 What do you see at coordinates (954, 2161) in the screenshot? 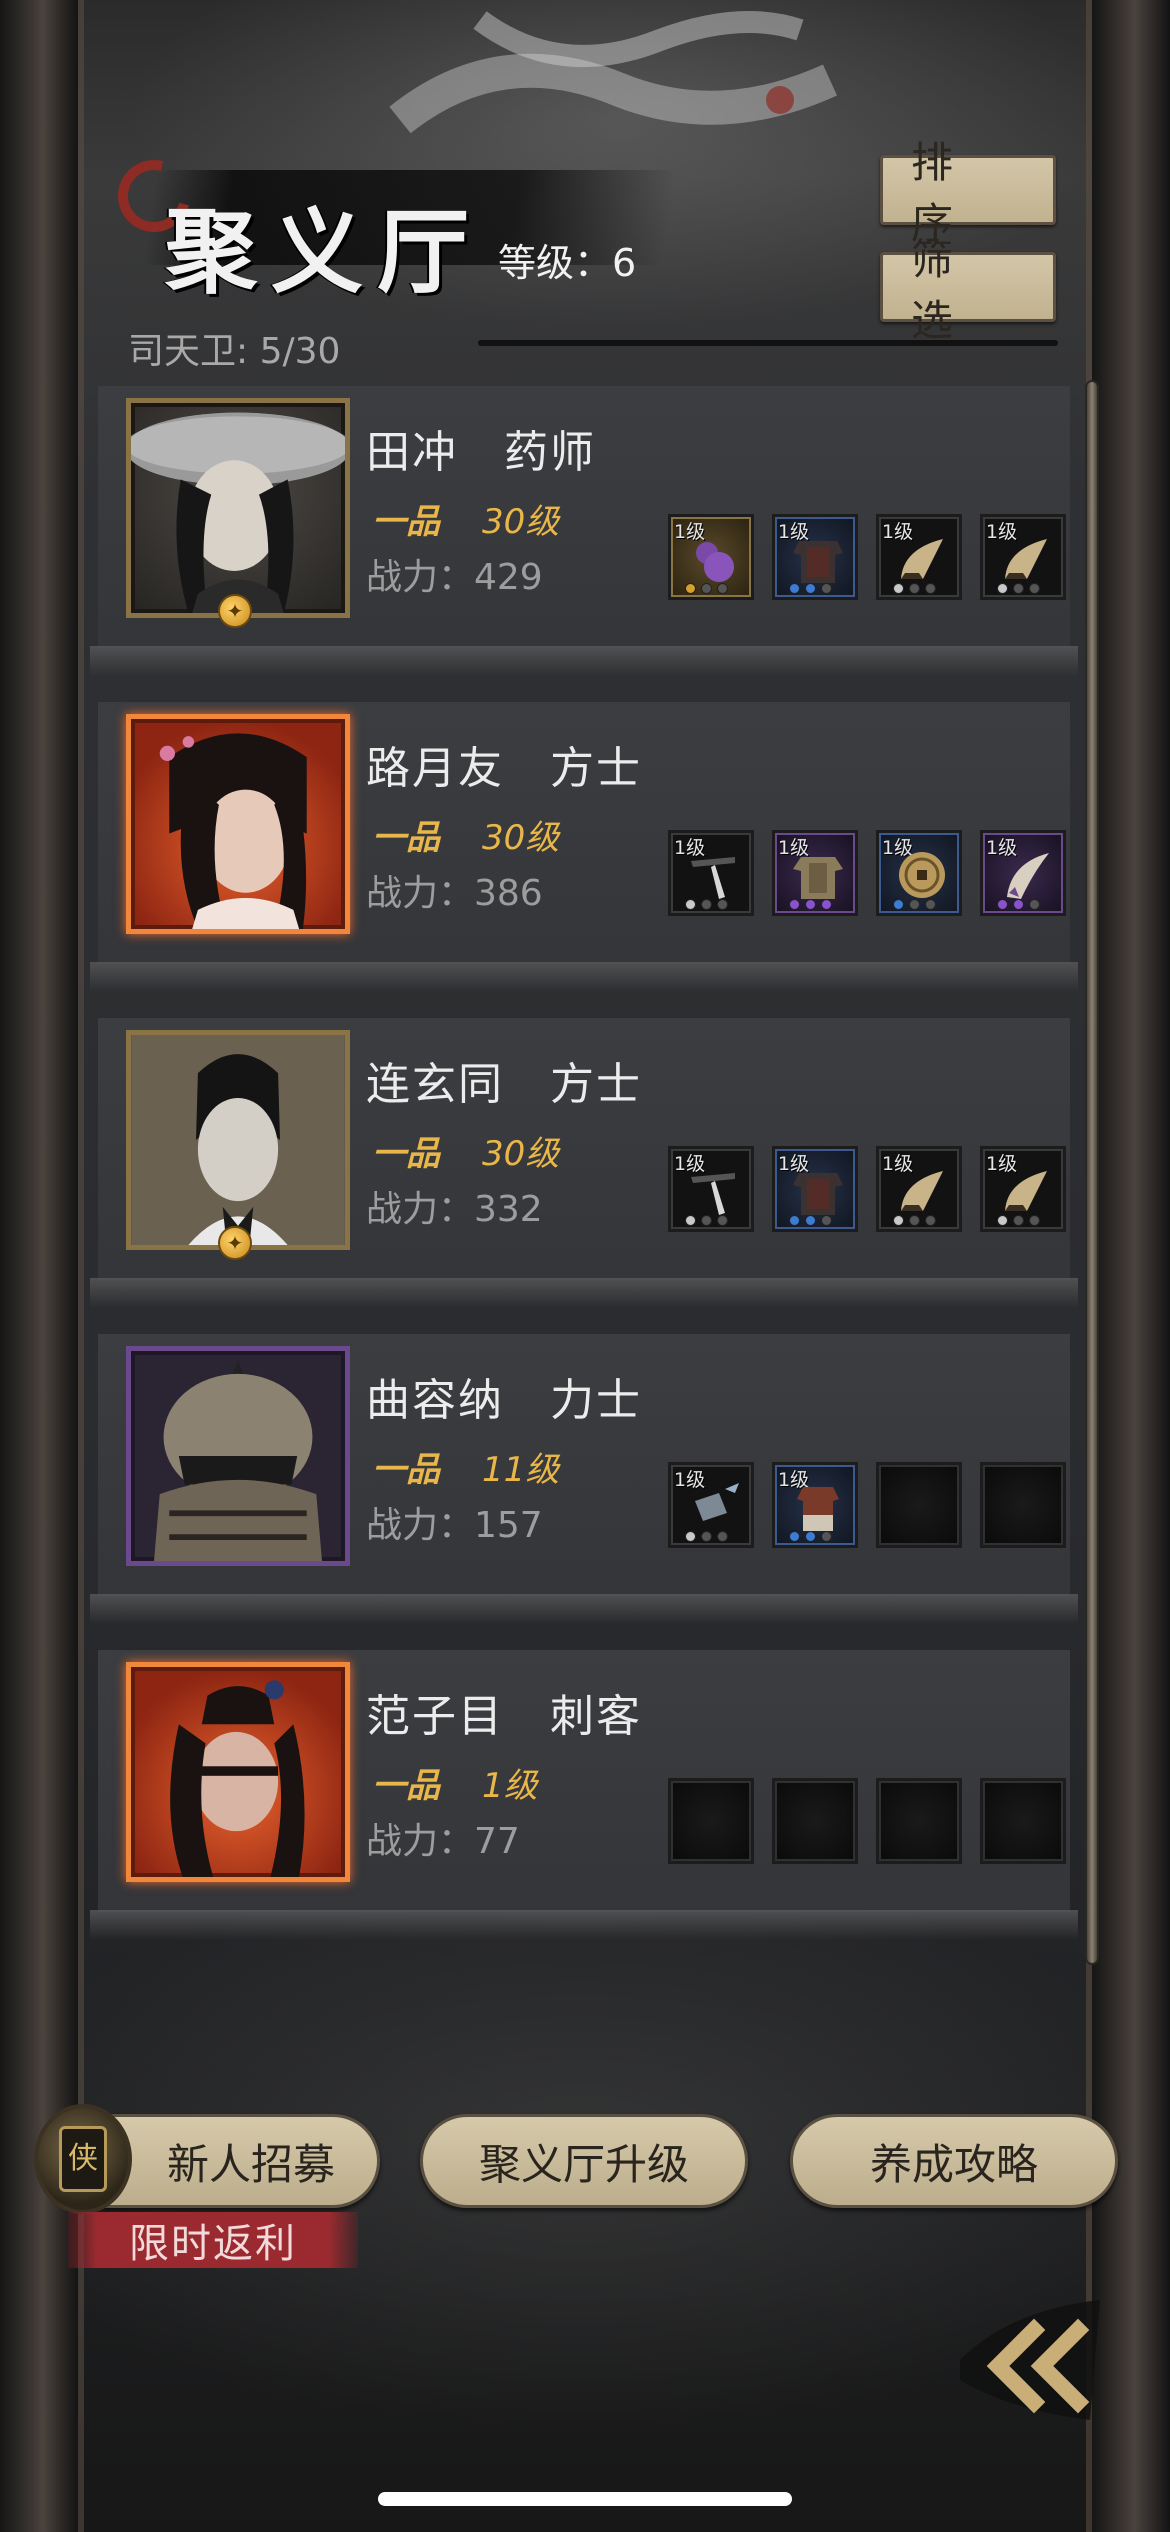
I see `training-guide-button: 养成攻略` at bounding box center [954, 2161].